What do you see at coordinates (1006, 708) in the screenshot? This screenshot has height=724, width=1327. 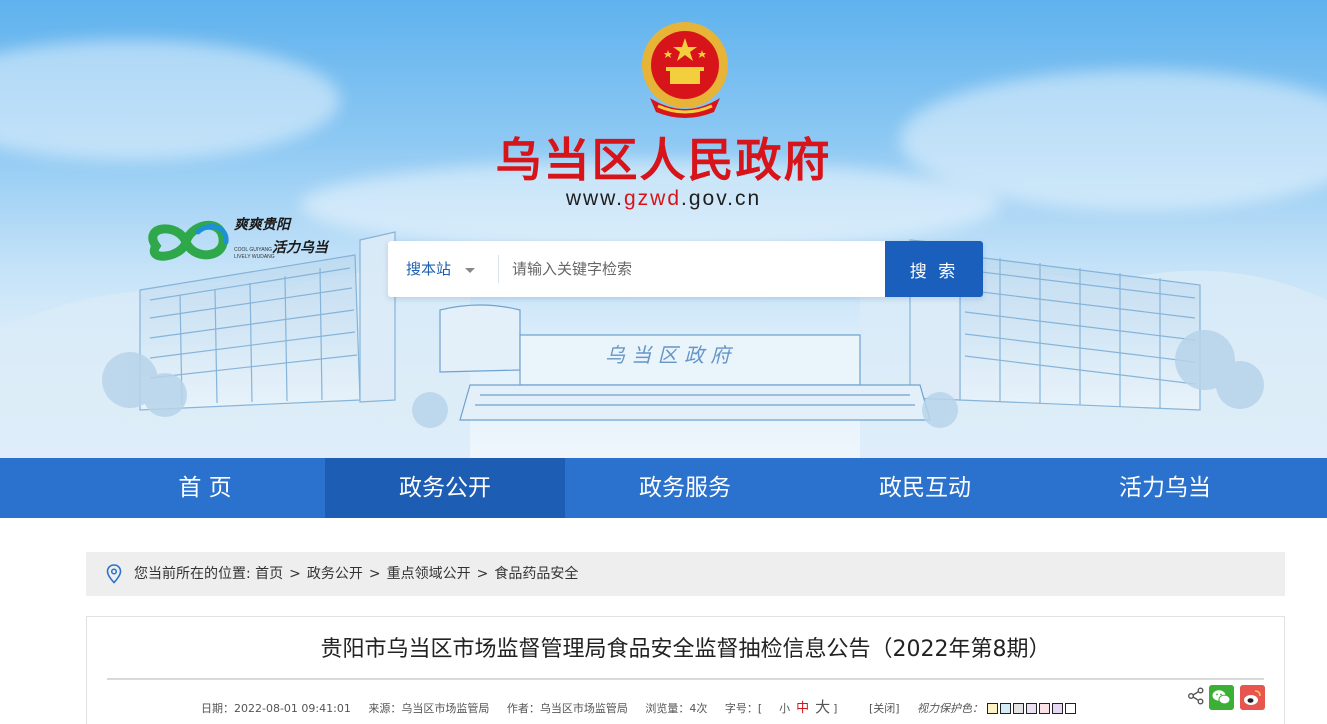 I see `eye-care-color-blue` at bounding box center [1006, 708].